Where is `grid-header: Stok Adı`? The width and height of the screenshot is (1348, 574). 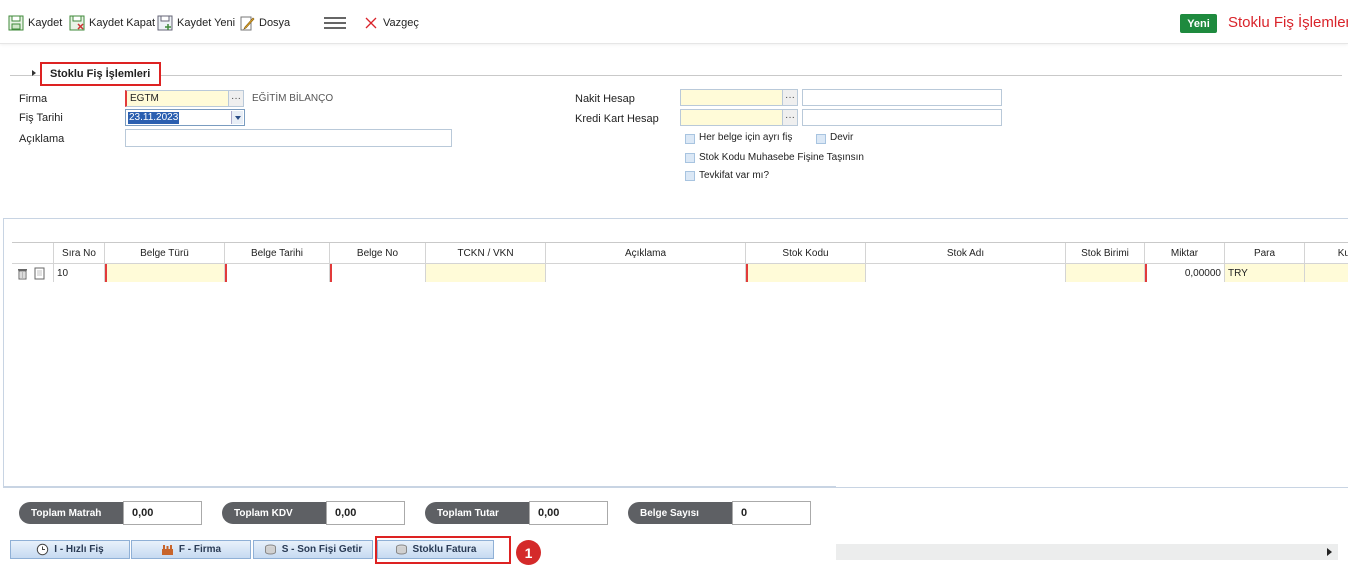 grid-header: Stok Adı is located at coordinates (966, 253).